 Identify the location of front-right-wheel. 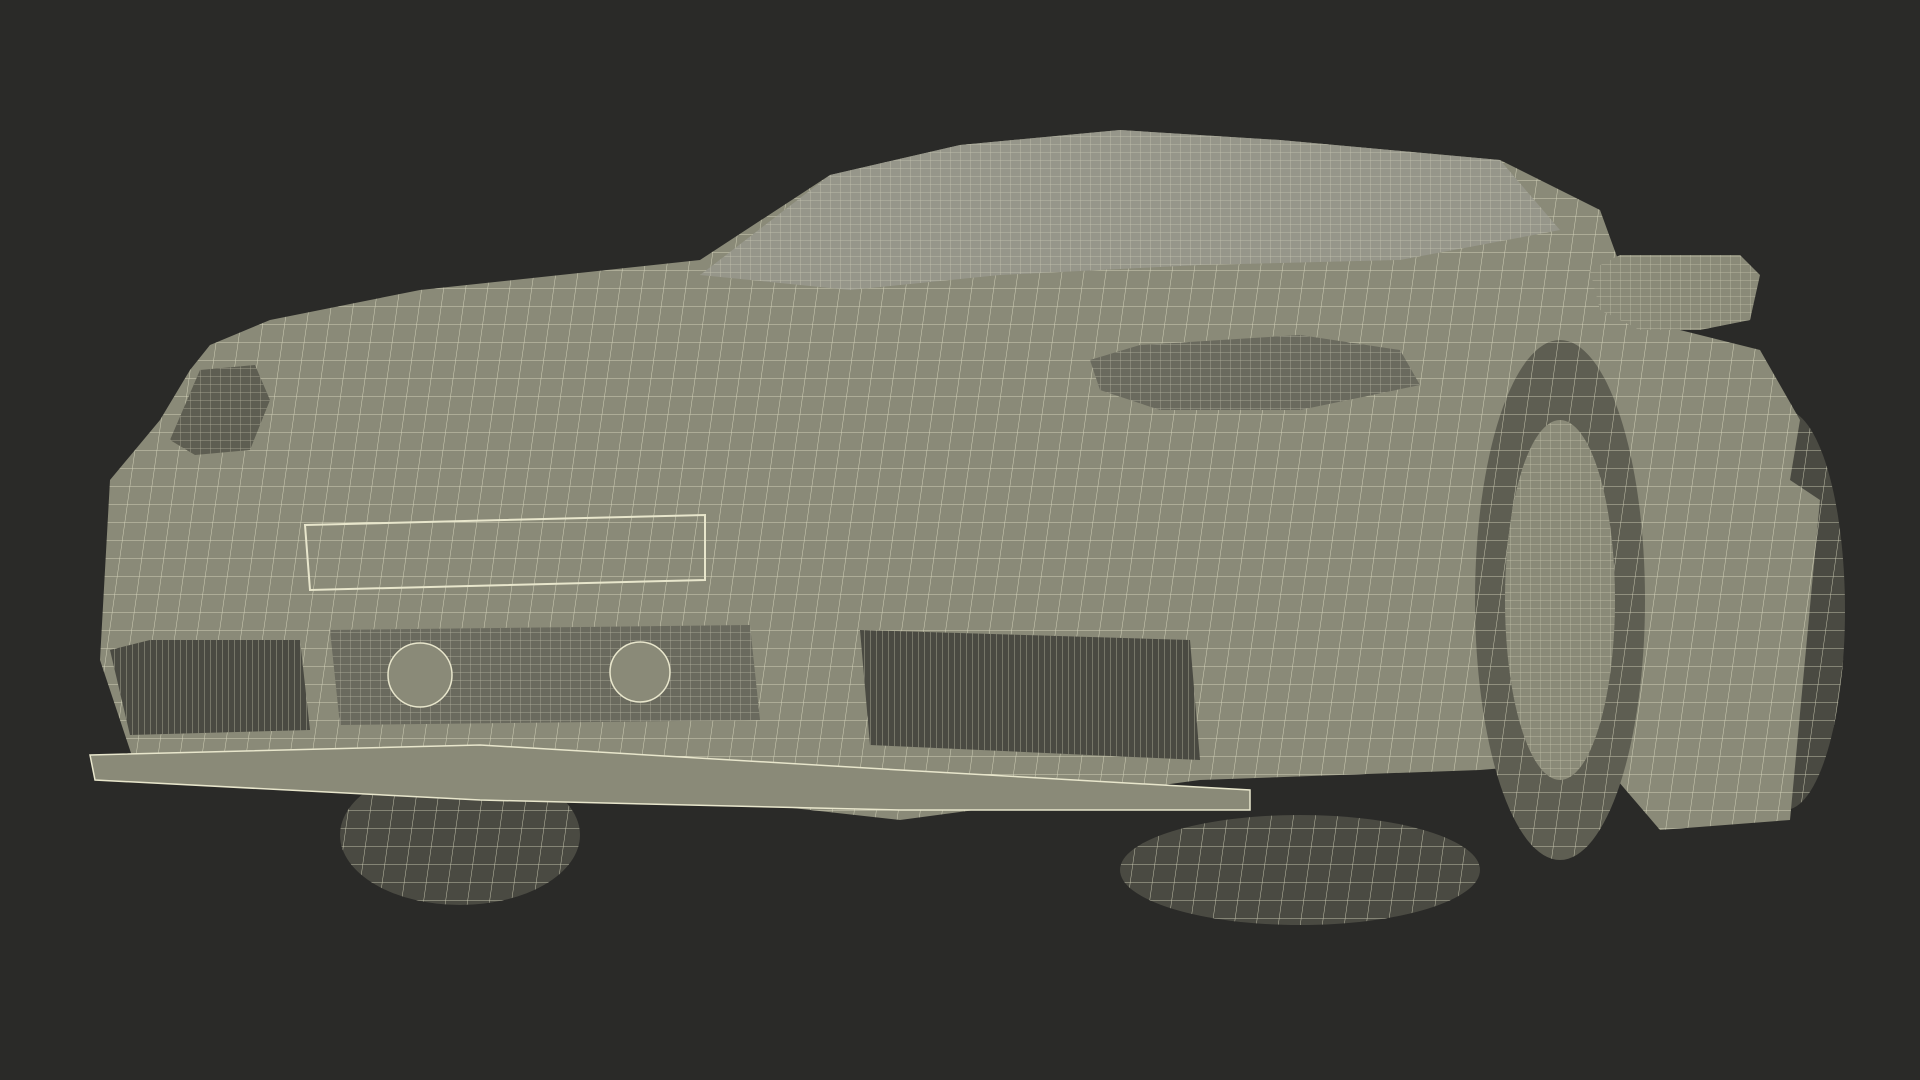
(1560, 600).